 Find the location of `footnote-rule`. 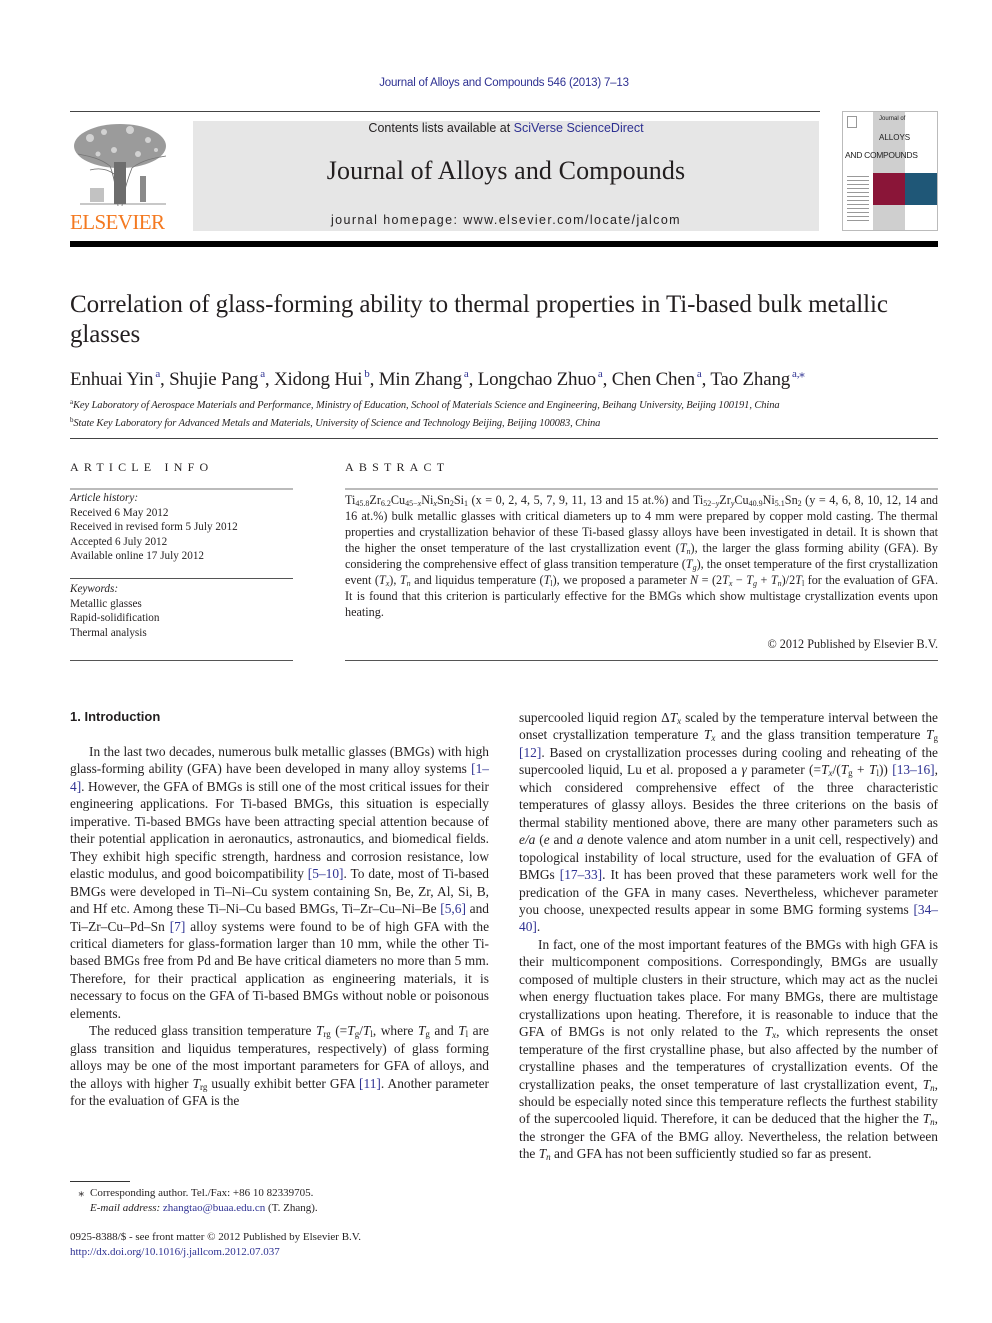

footnote-rule is located at coordinates (100, 1181).